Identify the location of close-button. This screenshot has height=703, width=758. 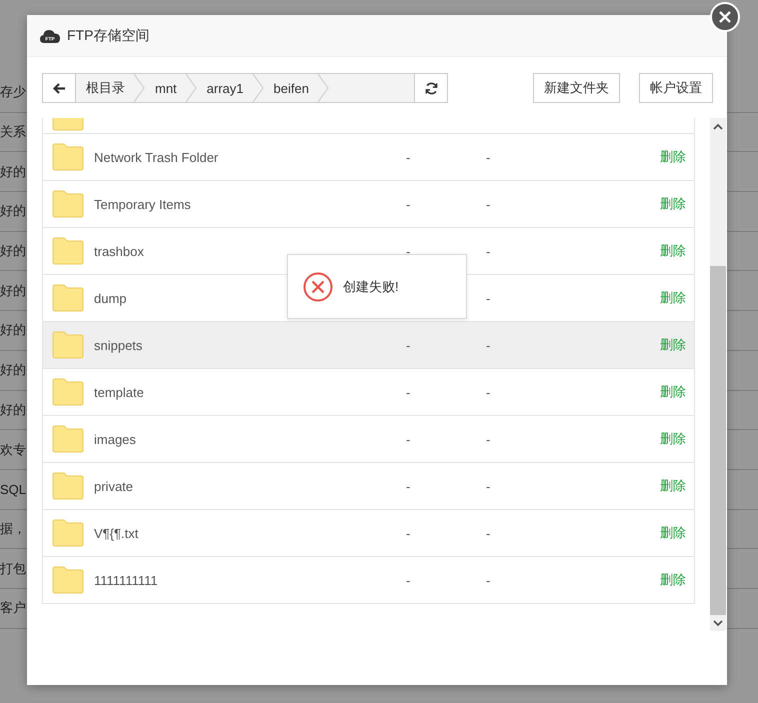
(725, 17).